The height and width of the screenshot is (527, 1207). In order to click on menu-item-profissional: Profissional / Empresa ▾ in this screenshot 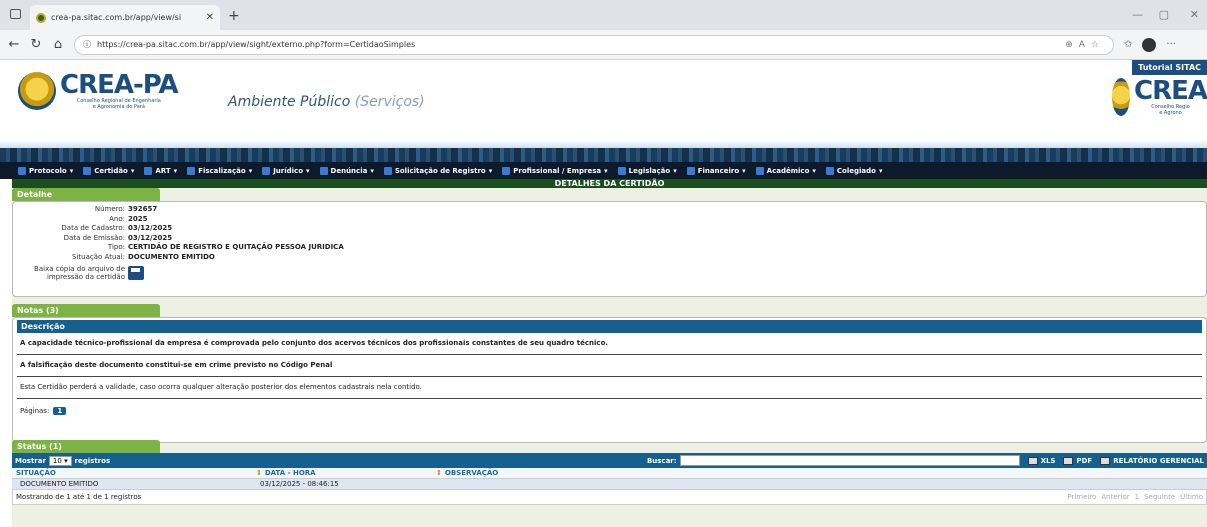, I will do `click(555, 170)`.